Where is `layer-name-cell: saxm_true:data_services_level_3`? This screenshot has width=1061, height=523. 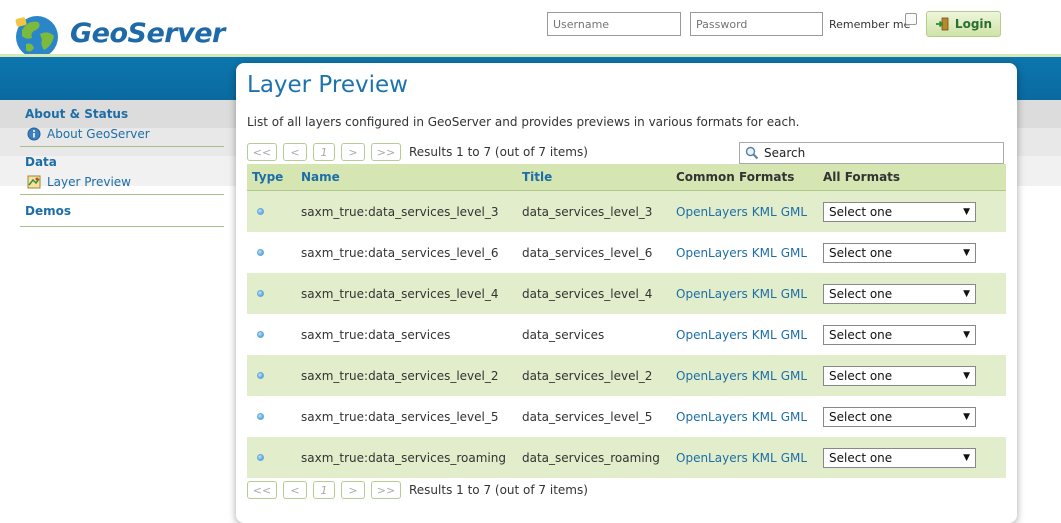 layer-name-cell: saxm_true:data_services_level_3 is located at coordinates (400, 211).